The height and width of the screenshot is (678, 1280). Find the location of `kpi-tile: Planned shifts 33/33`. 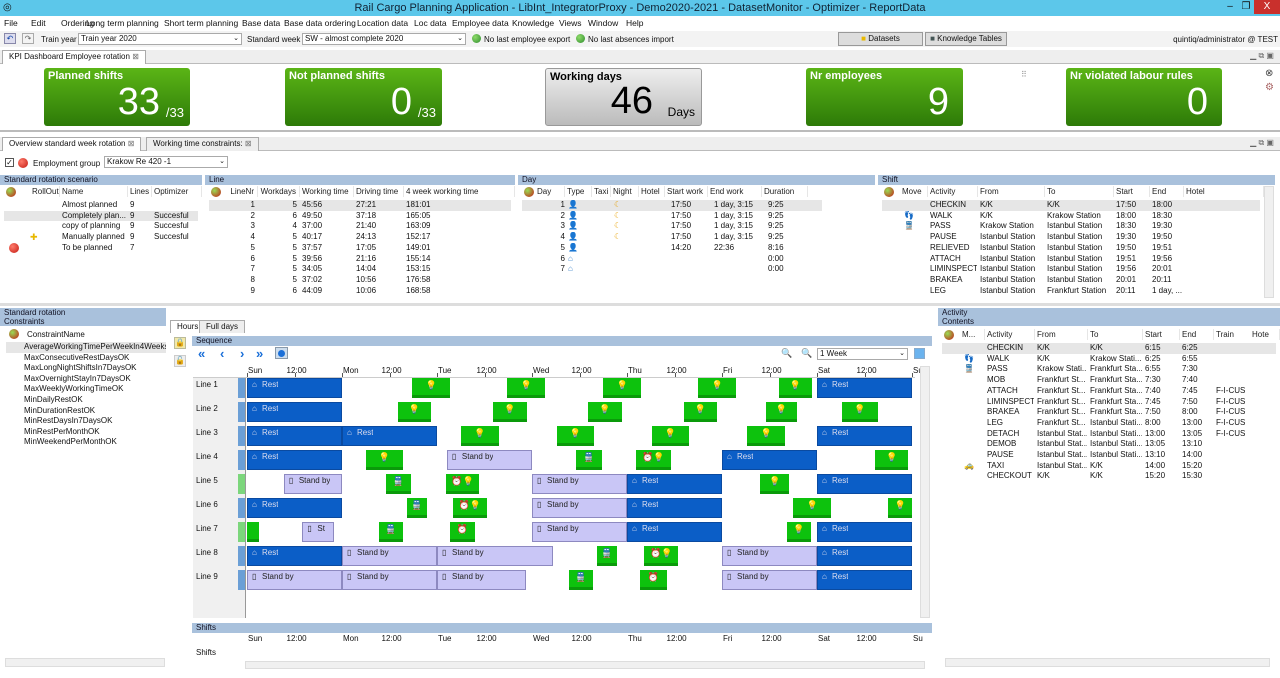

kpi-tile: Planned shifts 33/33 is located at coordinates (117, 97).